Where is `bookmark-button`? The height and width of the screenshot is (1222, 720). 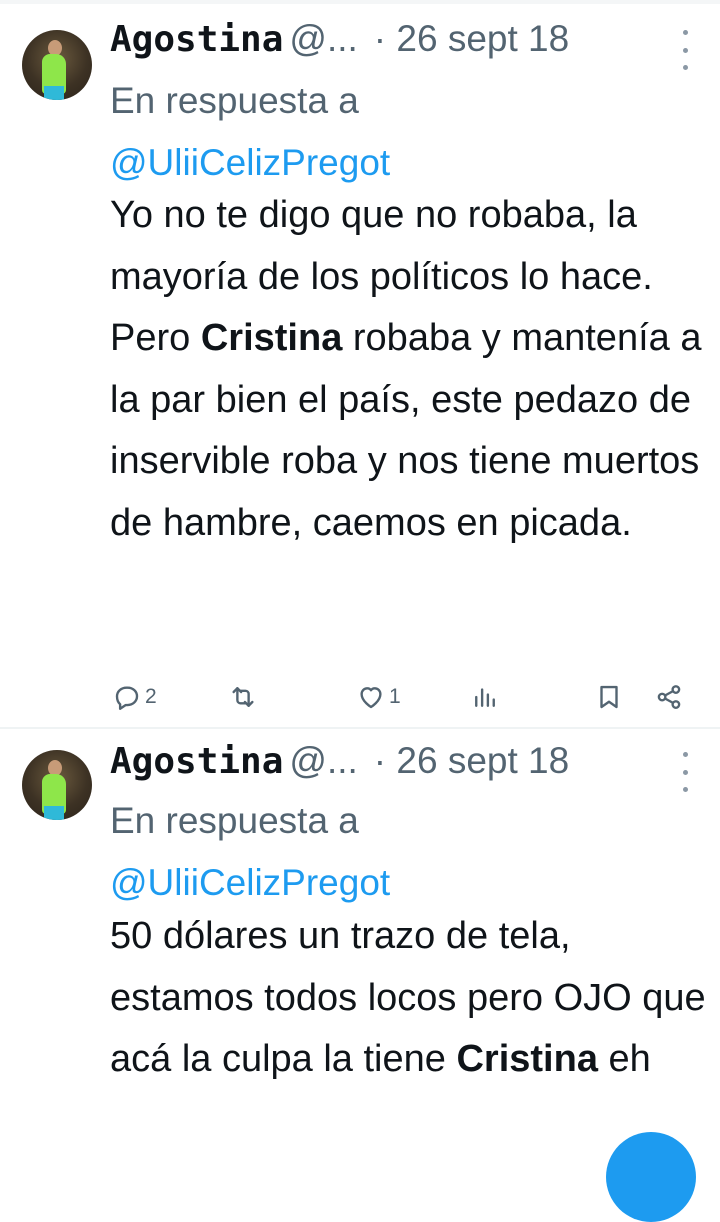 bookmark-button is located at coordinates (609, 697).